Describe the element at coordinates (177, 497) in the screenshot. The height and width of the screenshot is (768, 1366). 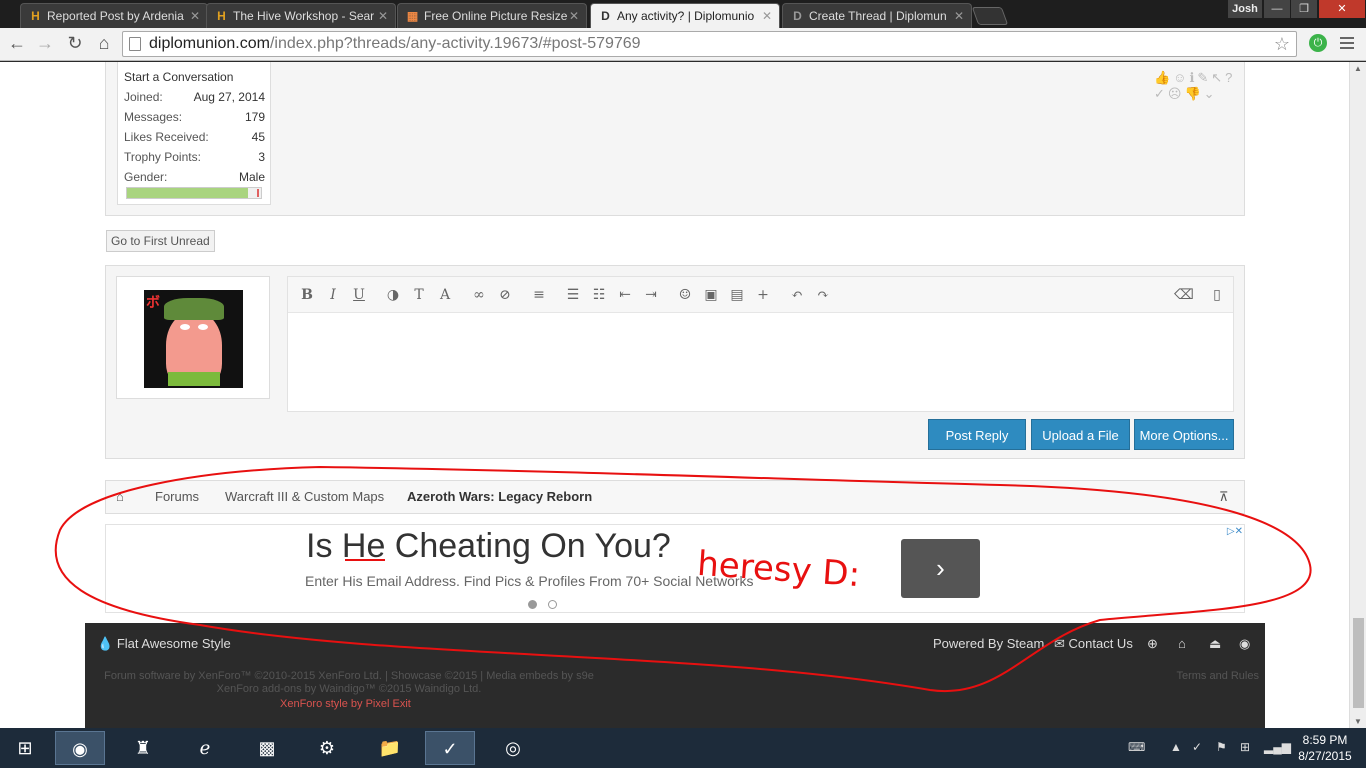
I see `breadcrumb-item: Forums` at that location.